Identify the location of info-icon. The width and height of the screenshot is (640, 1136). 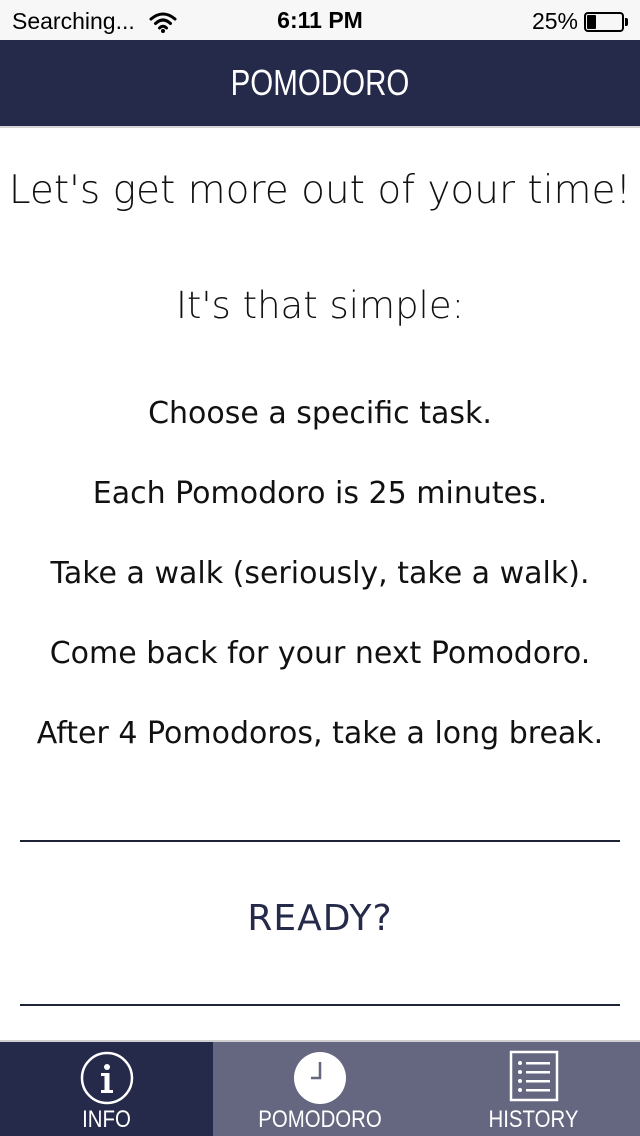
(106, 1078).